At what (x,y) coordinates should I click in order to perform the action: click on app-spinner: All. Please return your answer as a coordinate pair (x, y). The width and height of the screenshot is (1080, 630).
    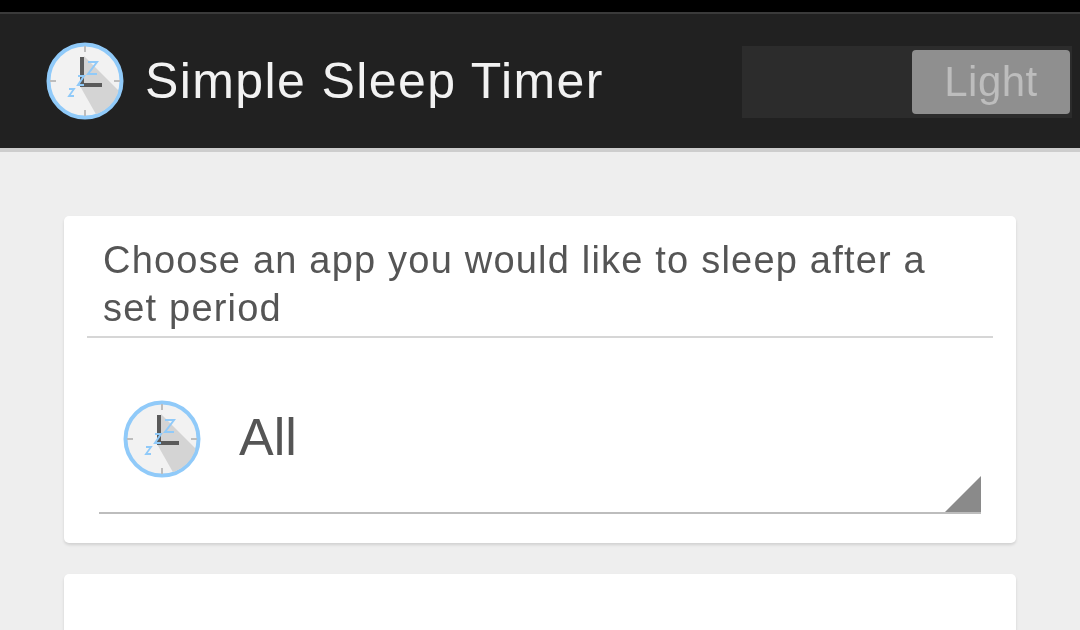
    Looking at the image, I should click on (540, 457).